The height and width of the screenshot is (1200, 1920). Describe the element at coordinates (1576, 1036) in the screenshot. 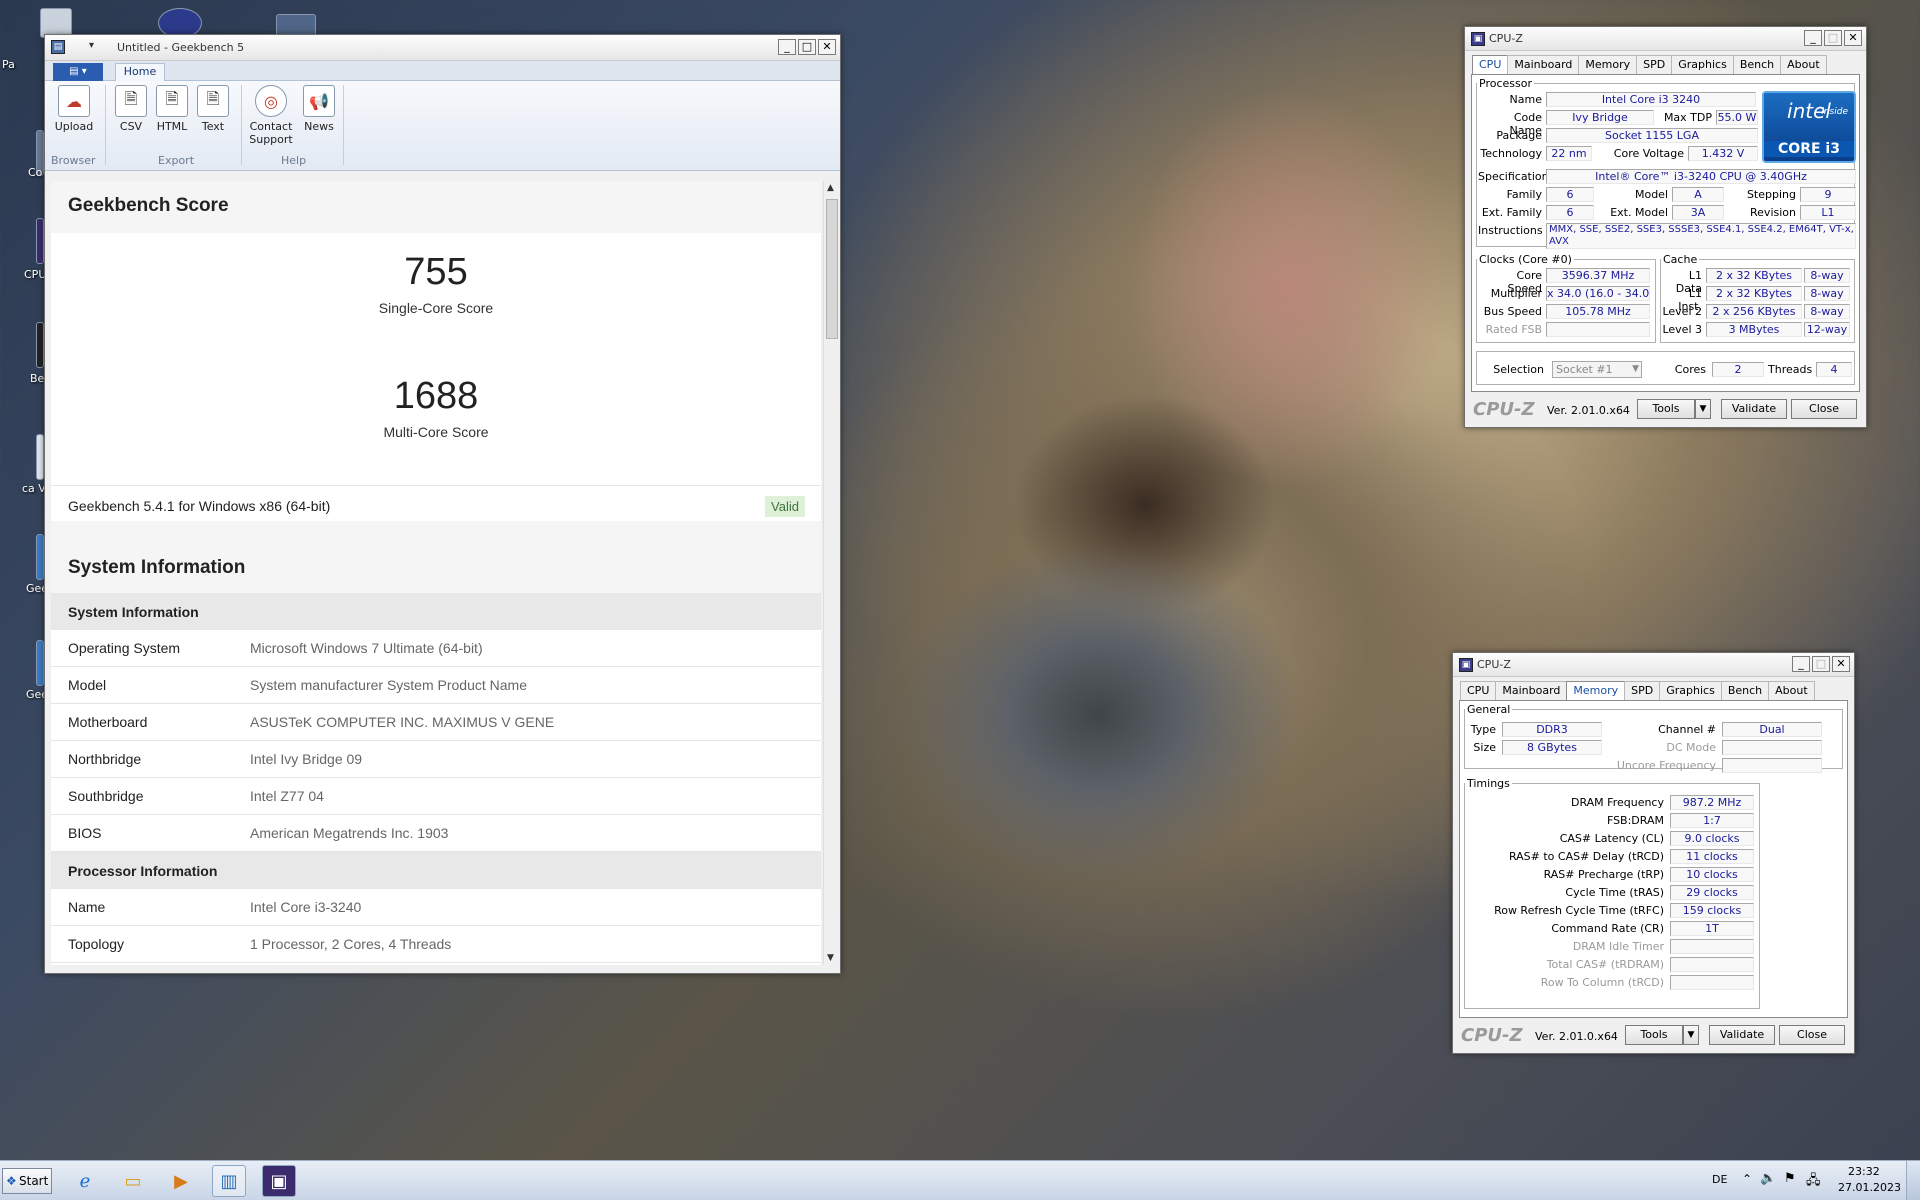

I see `version-text: Ver. 2.01.0.x64` at that location.